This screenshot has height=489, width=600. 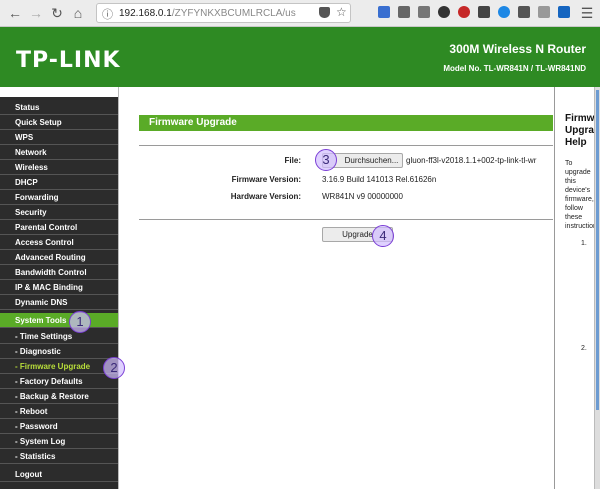 I want to click on sidebar-item-bandwidth-control: Bandwidth Control, so click(x=59, y=272).